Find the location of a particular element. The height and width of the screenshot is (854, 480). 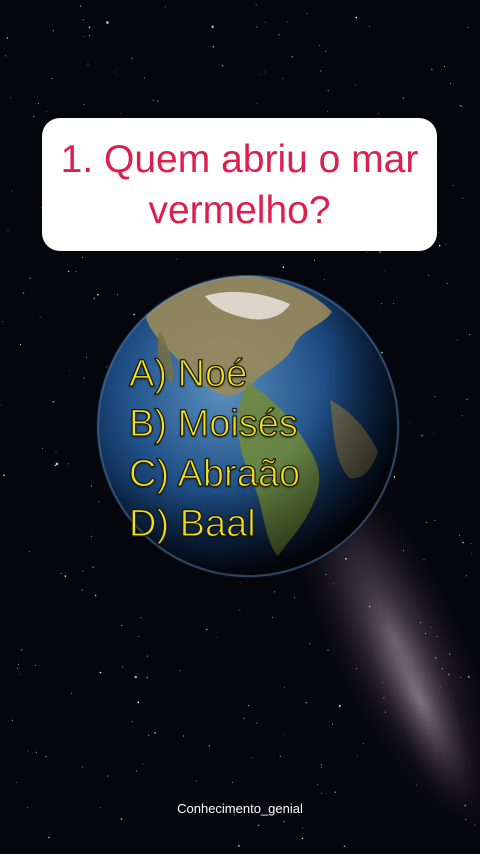

watermark-username: Conhecimento_genial is located at coordinates (240, 808).